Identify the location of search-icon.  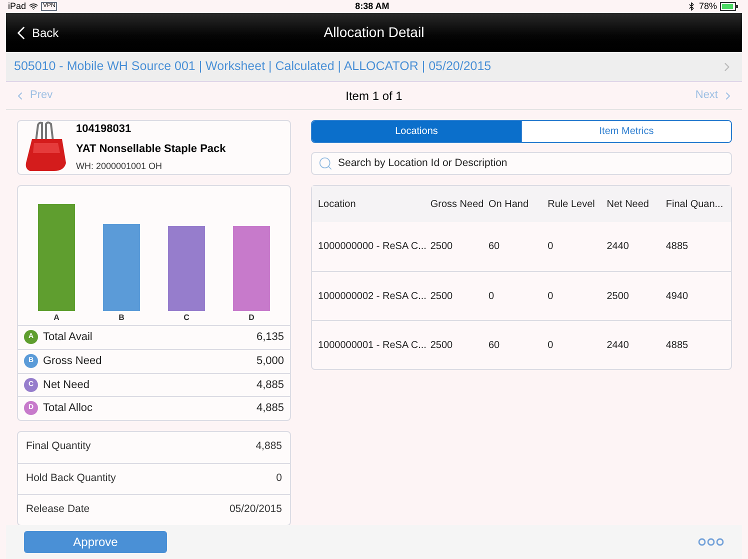
(325, 163).